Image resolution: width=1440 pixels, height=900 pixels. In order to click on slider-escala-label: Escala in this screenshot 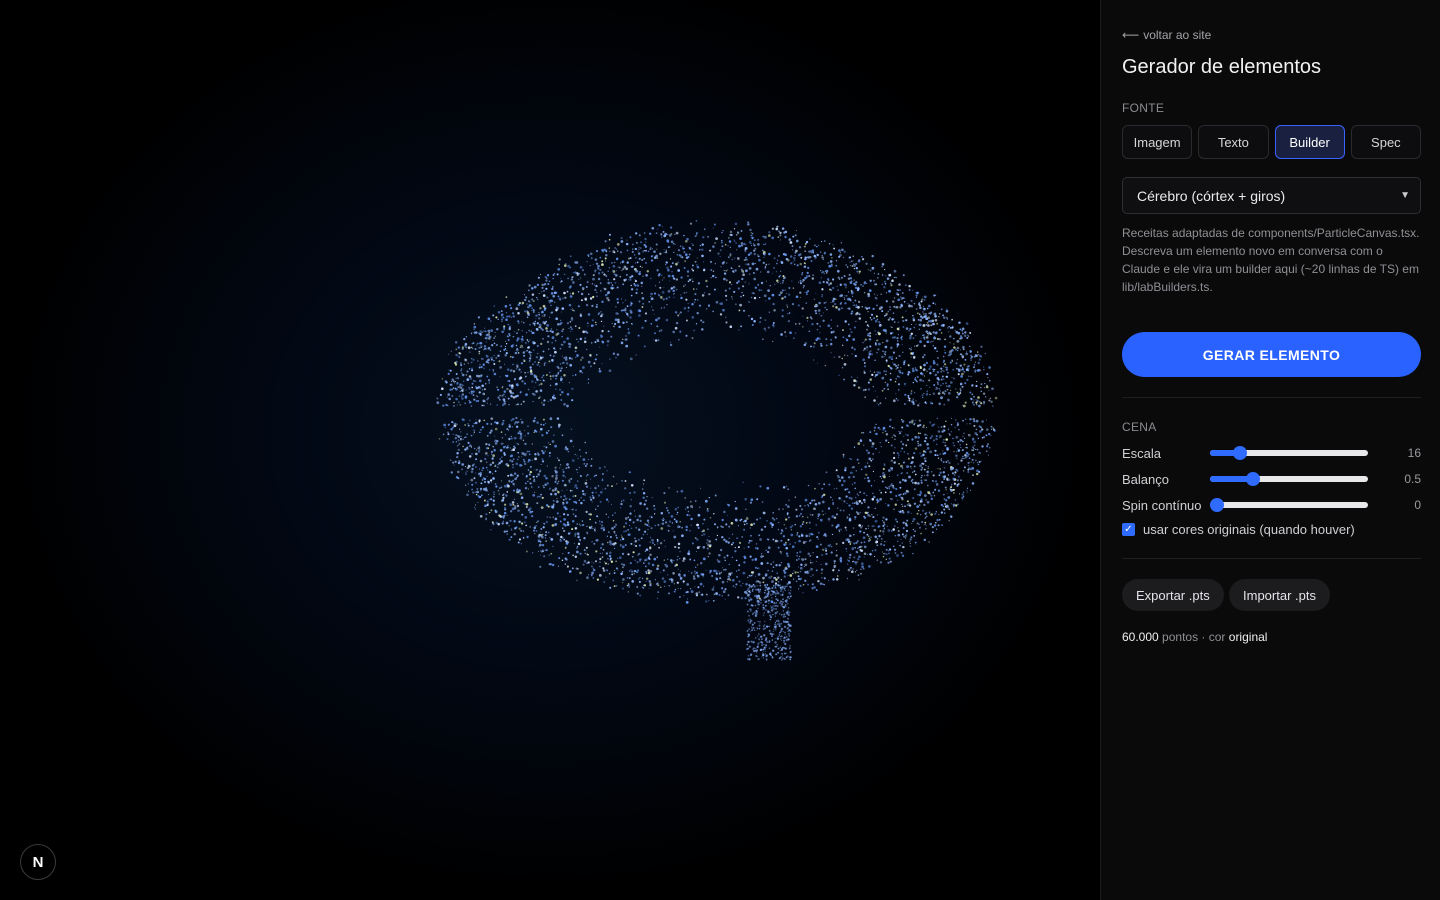, I will do `click(1142, 453)`.